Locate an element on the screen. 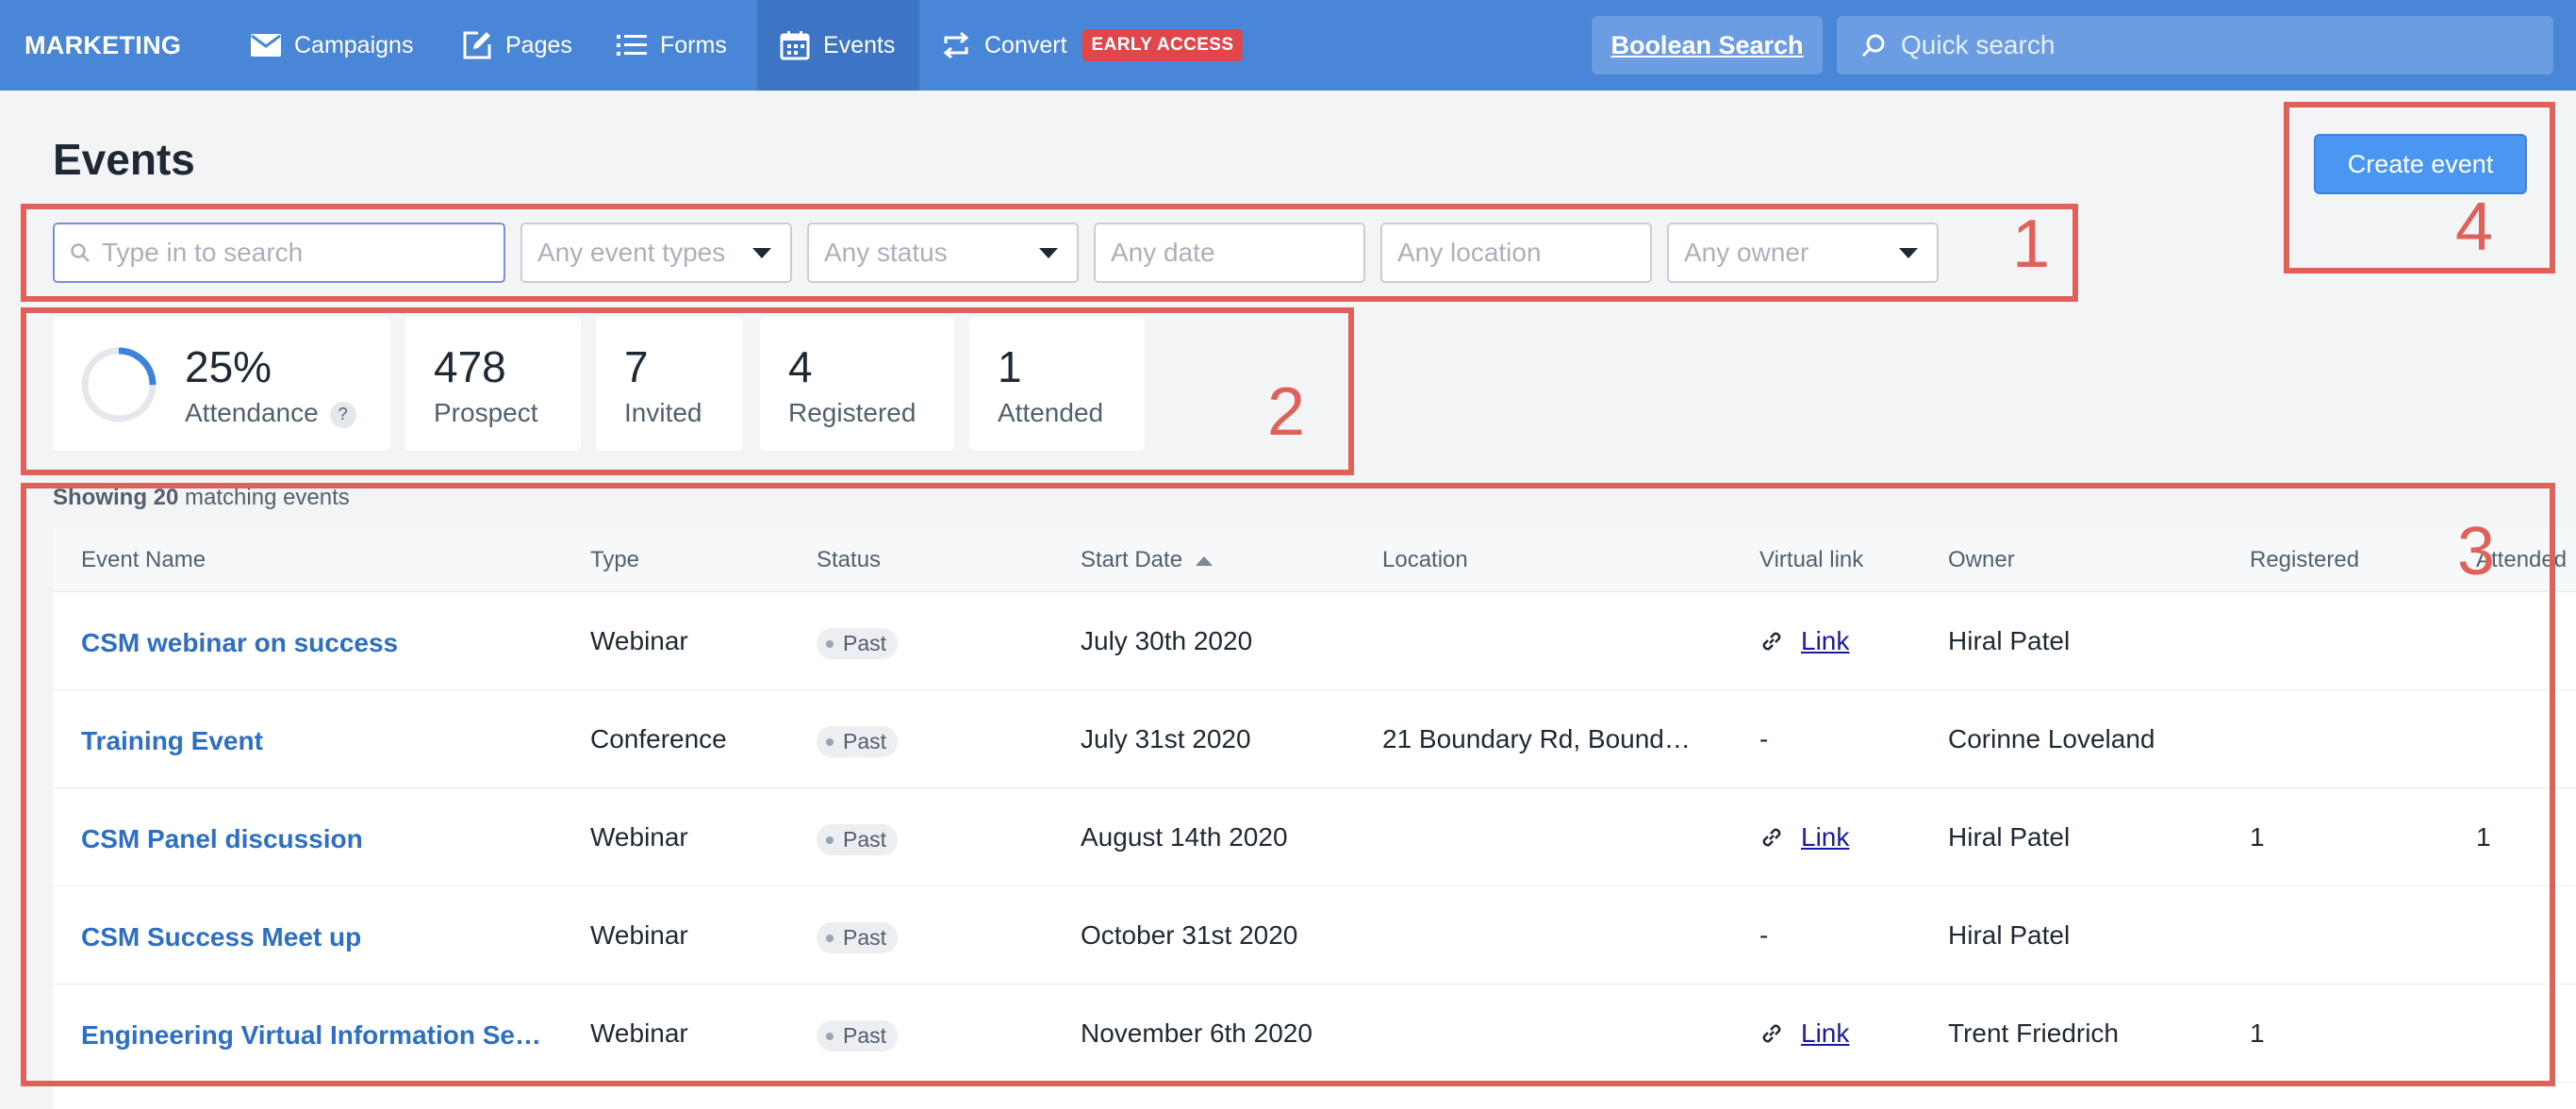 The height and width of the screenshot is (1109, 2576). page-title: Events is located at coordinates (124, 160).